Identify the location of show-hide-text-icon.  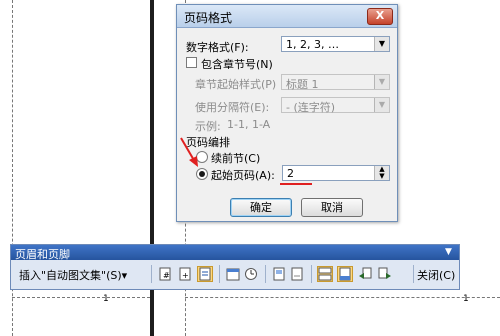
(297, 274).